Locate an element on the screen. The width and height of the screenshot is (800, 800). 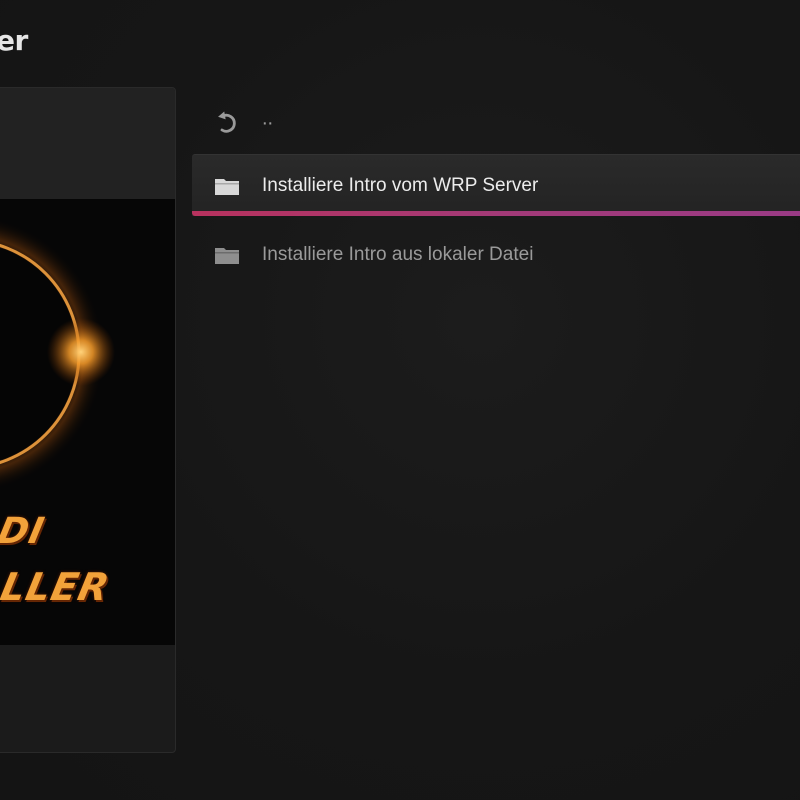
list-item-install-wrp: Installiere Intro vom WRP Server is located at coordinates (496, 185).